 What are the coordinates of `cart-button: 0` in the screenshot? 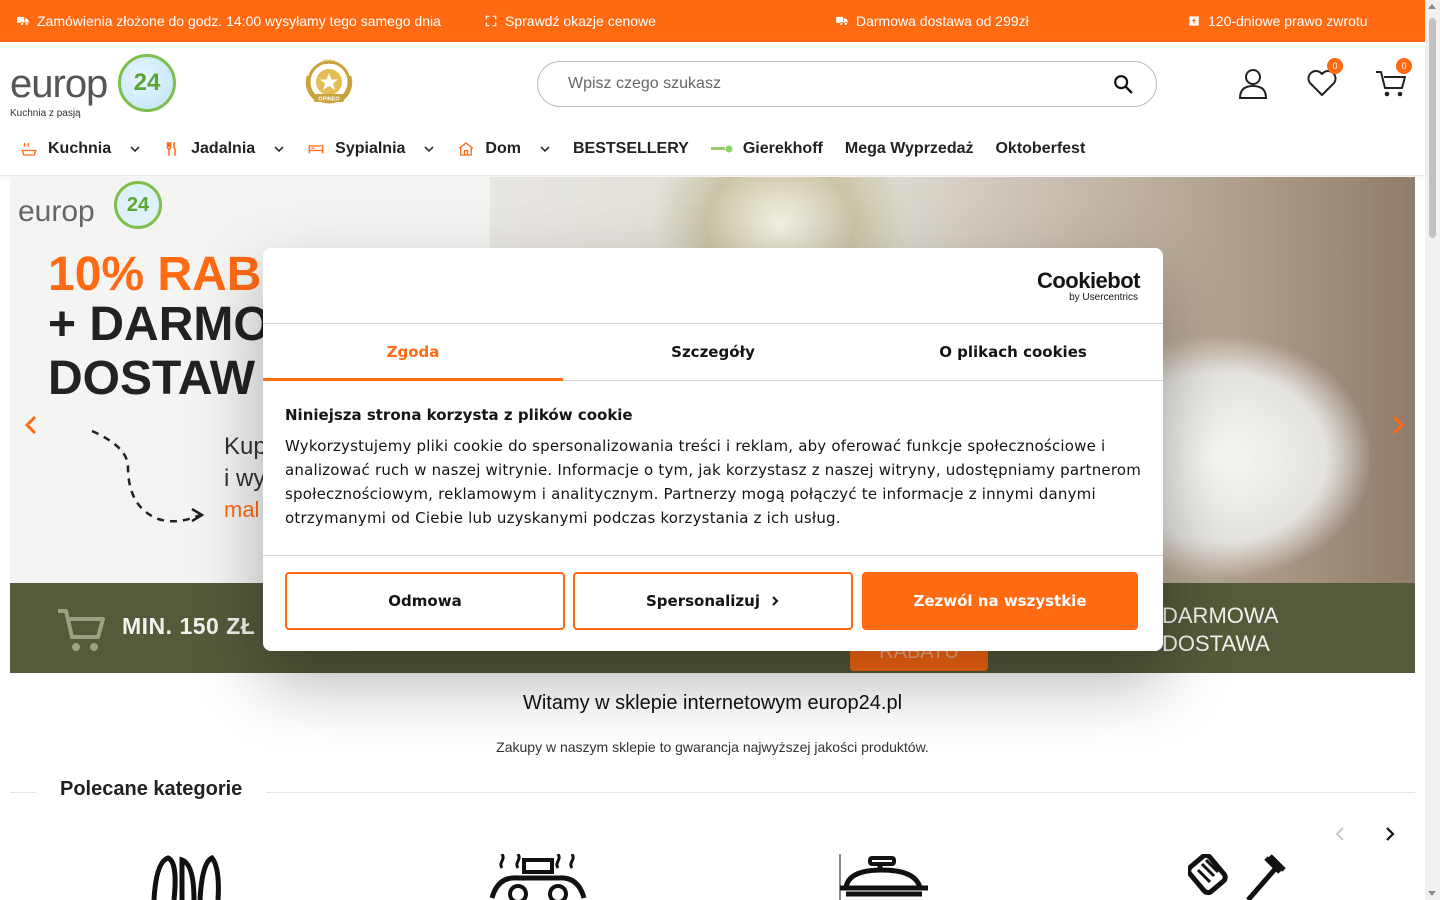 It's located at (1393, 79).